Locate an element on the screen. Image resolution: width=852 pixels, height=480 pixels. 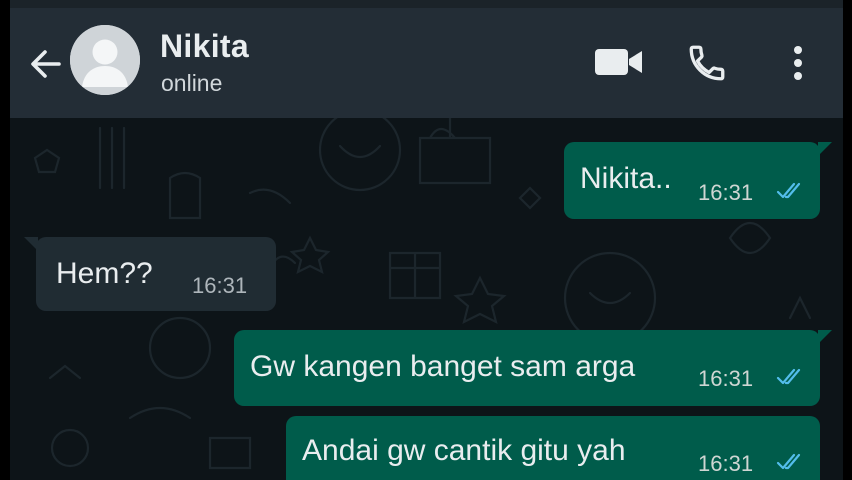
message-bubble-incoming: Hem?? 16:31 is located at coordinates (150, 274).